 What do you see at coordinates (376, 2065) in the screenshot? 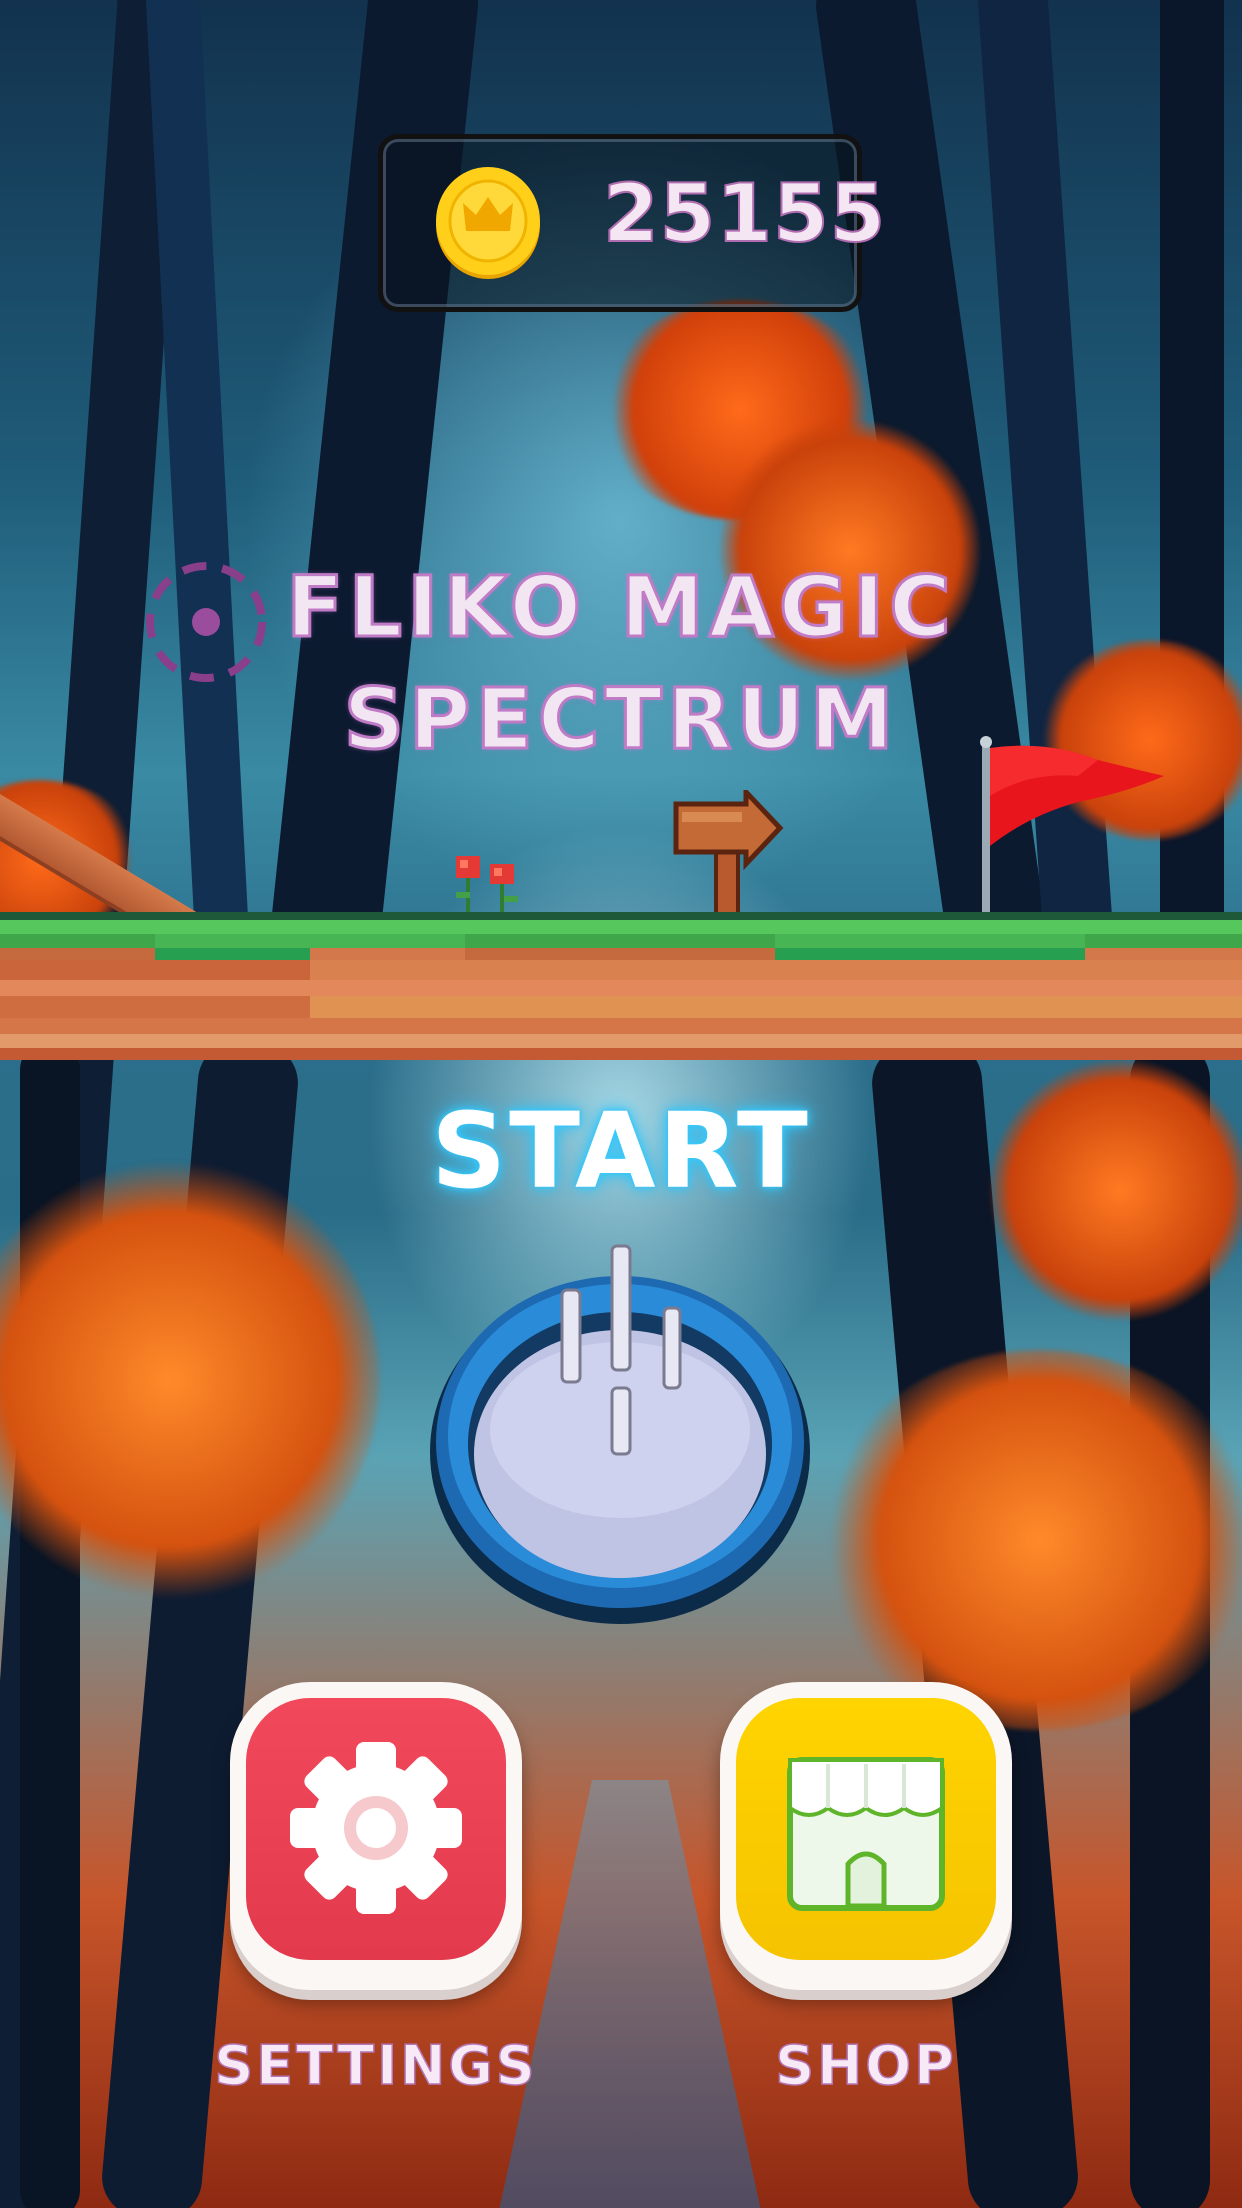
I see `settings-label: SETTINGS` at bounding box center [376, 2065].